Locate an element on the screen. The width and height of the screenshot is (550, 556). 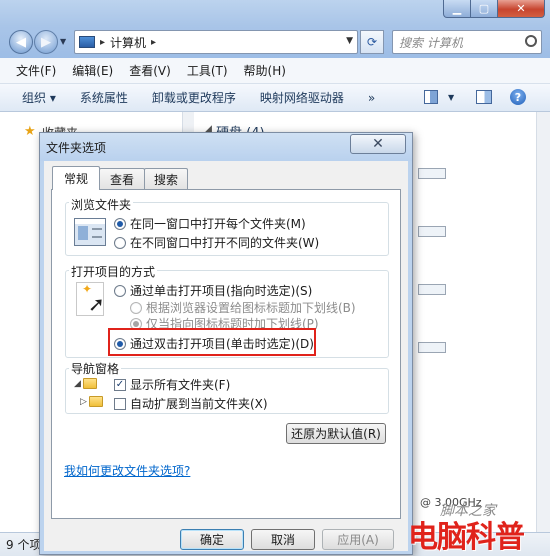
browse-folders-icon-inner is located at coordinates (83, 233).